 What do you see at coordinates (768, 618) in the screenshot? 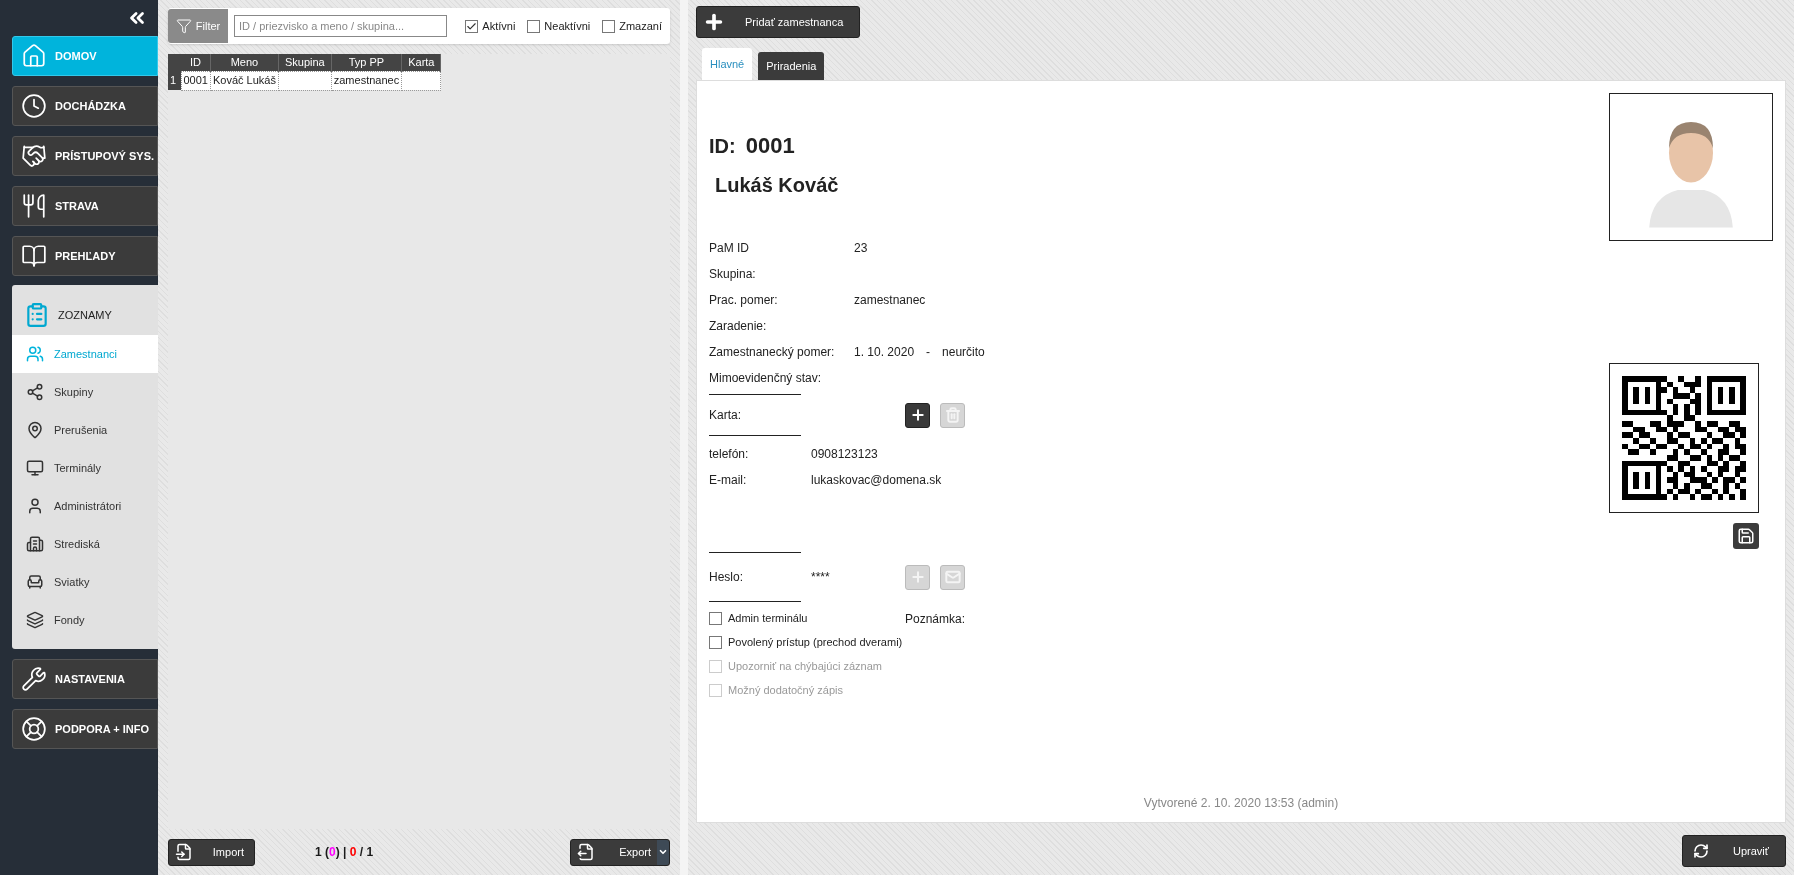
I see `checkbox-label: Admin terminálu` at bounding box center [768, 618].